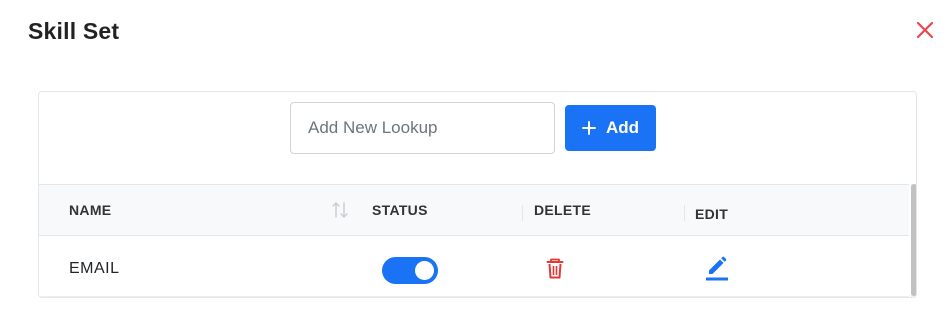 The image size is (952, 331). Describe the element at coordinates (74, 31) in the screenshot. I see `modal-title: Skill Set` at that location.